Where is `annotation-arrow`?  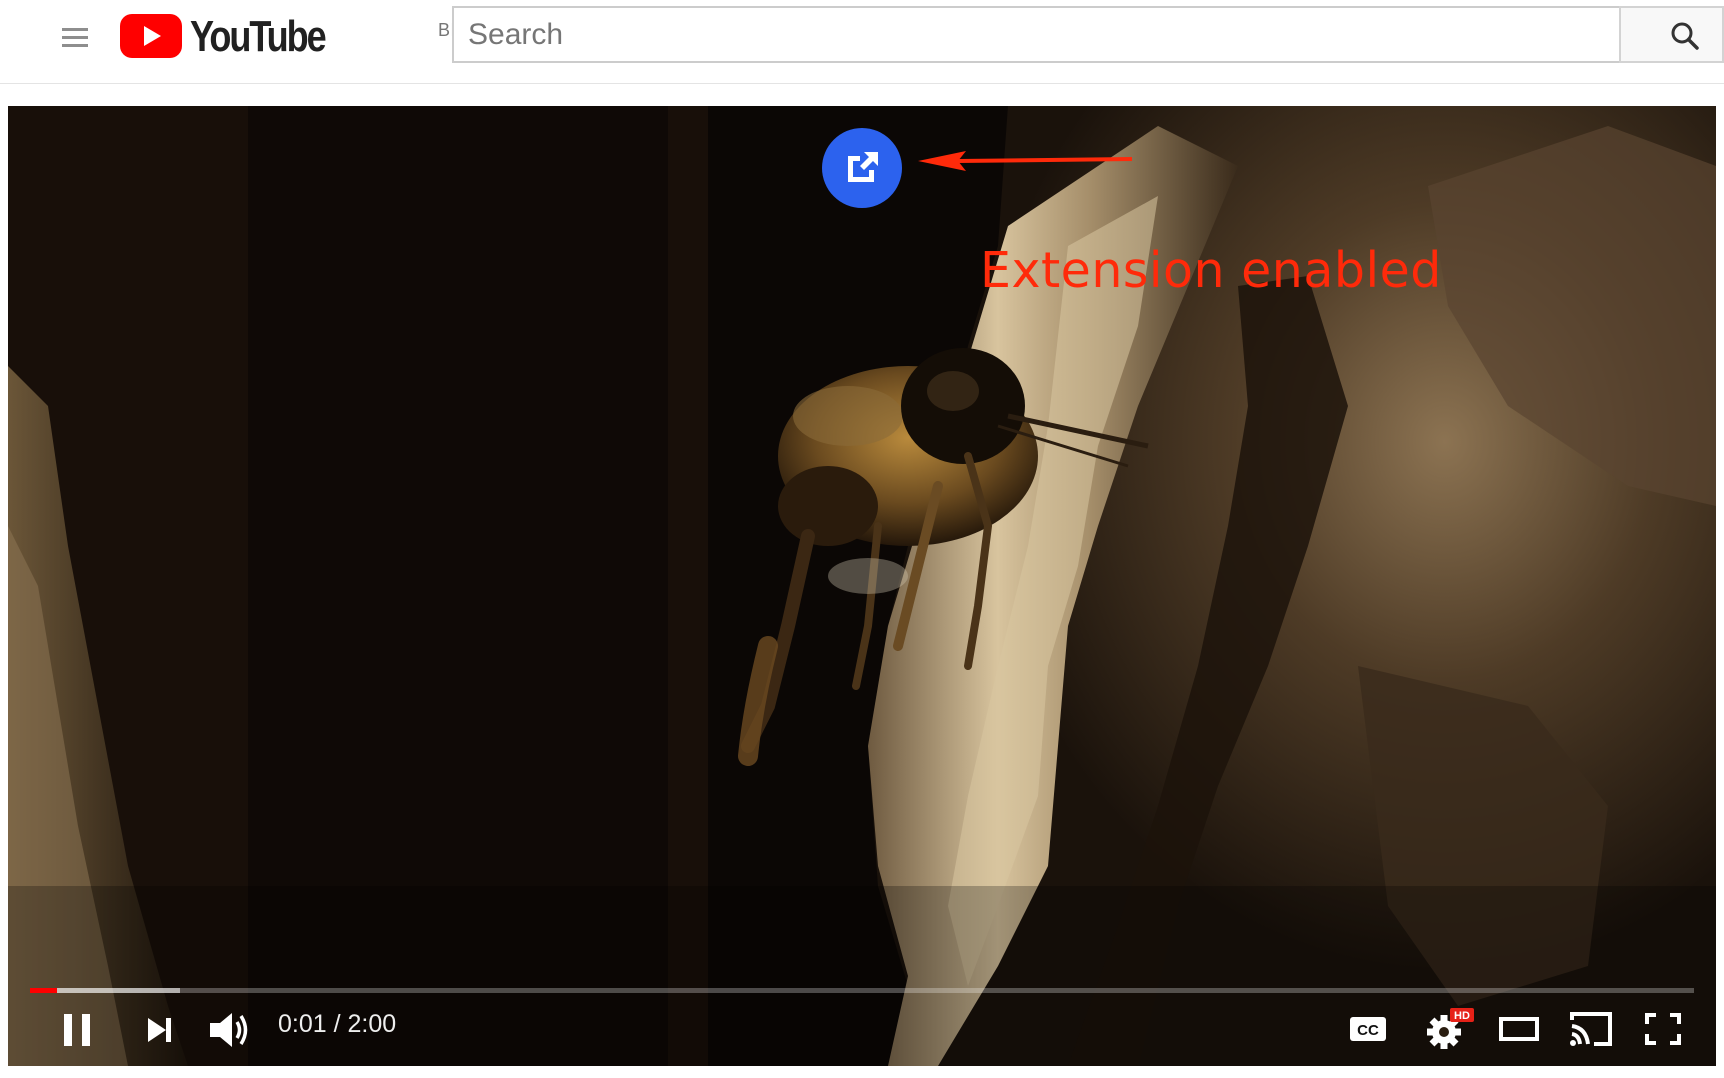 annotation-arrow is located at coordinates (1025, 161).